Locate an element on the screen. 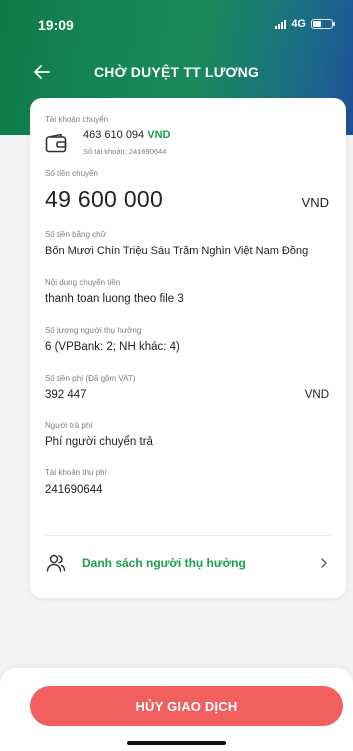 Image resolution: width=353 pixels, height=751 pixels. content-value: thanh toan luong theo file 3 is located at coordinates (114, 299).